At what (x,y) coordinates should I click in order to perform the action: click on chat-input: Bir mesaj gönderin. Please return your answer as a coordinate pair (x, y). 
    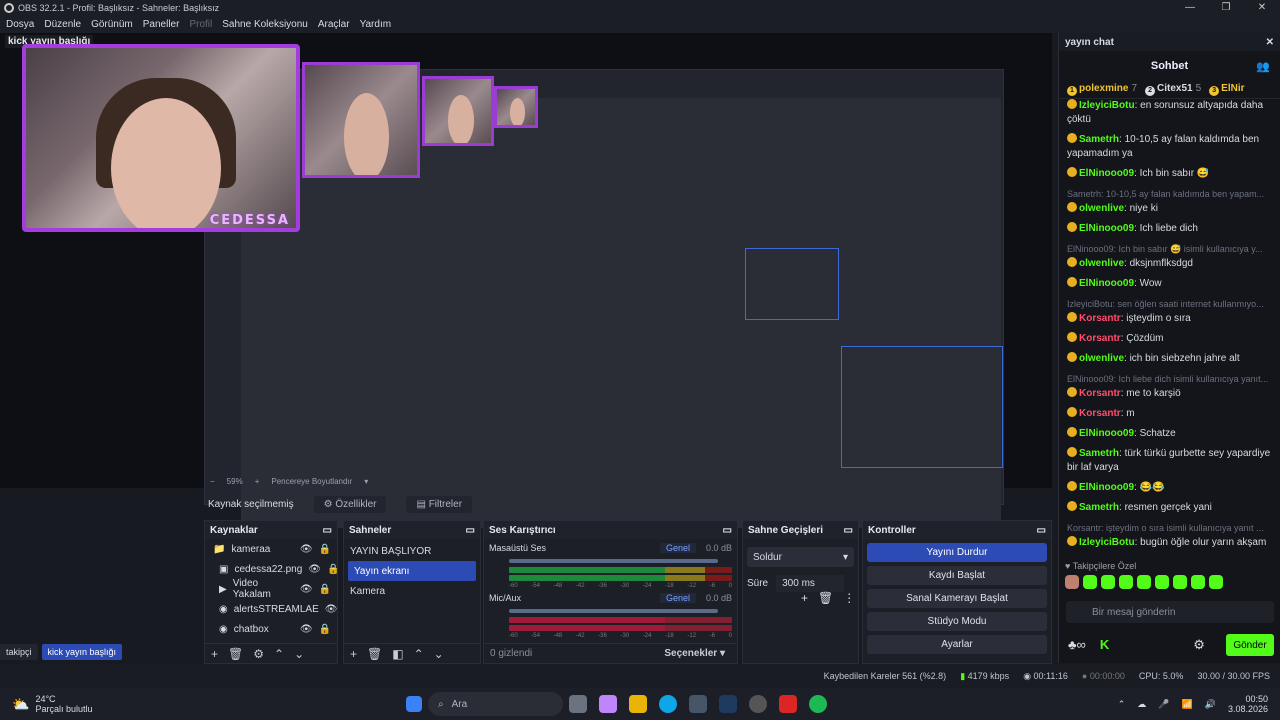
    Looking at the image, I should click on (1170, 612).